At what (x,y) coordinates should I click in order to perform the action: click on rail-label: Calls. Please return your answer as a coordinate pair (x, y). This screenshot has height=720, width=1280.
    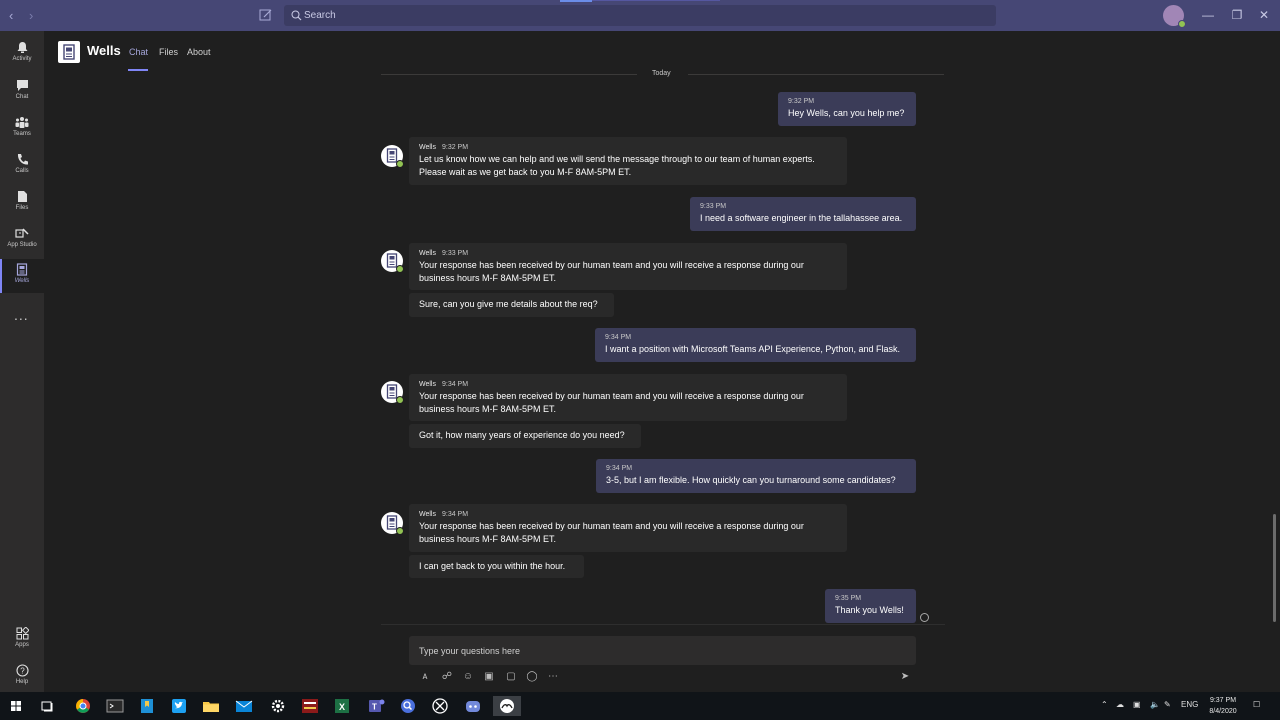
    Looking at the image, I should click on (22, 171).